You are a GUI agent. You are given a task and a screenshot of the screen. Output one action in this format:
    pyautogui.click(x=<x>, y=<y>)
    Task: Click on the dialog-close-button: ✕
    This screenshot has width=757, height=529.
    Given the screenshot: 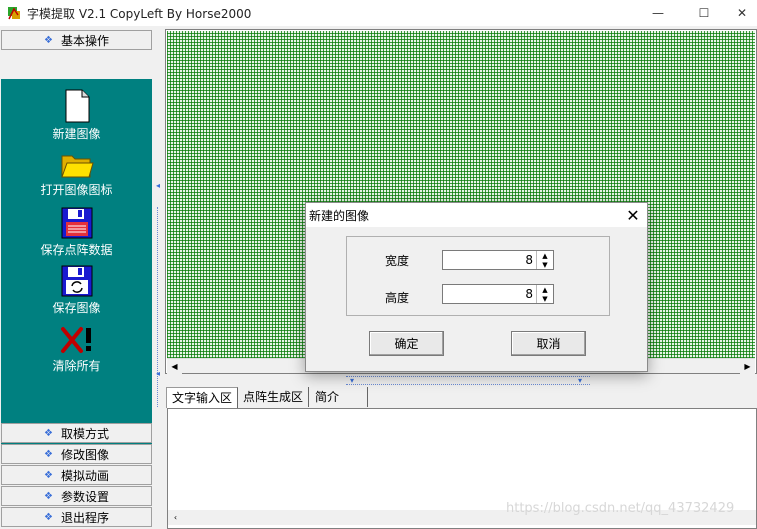 What is the action you would take?
    pyautogui.click(x=633, y=215)
    